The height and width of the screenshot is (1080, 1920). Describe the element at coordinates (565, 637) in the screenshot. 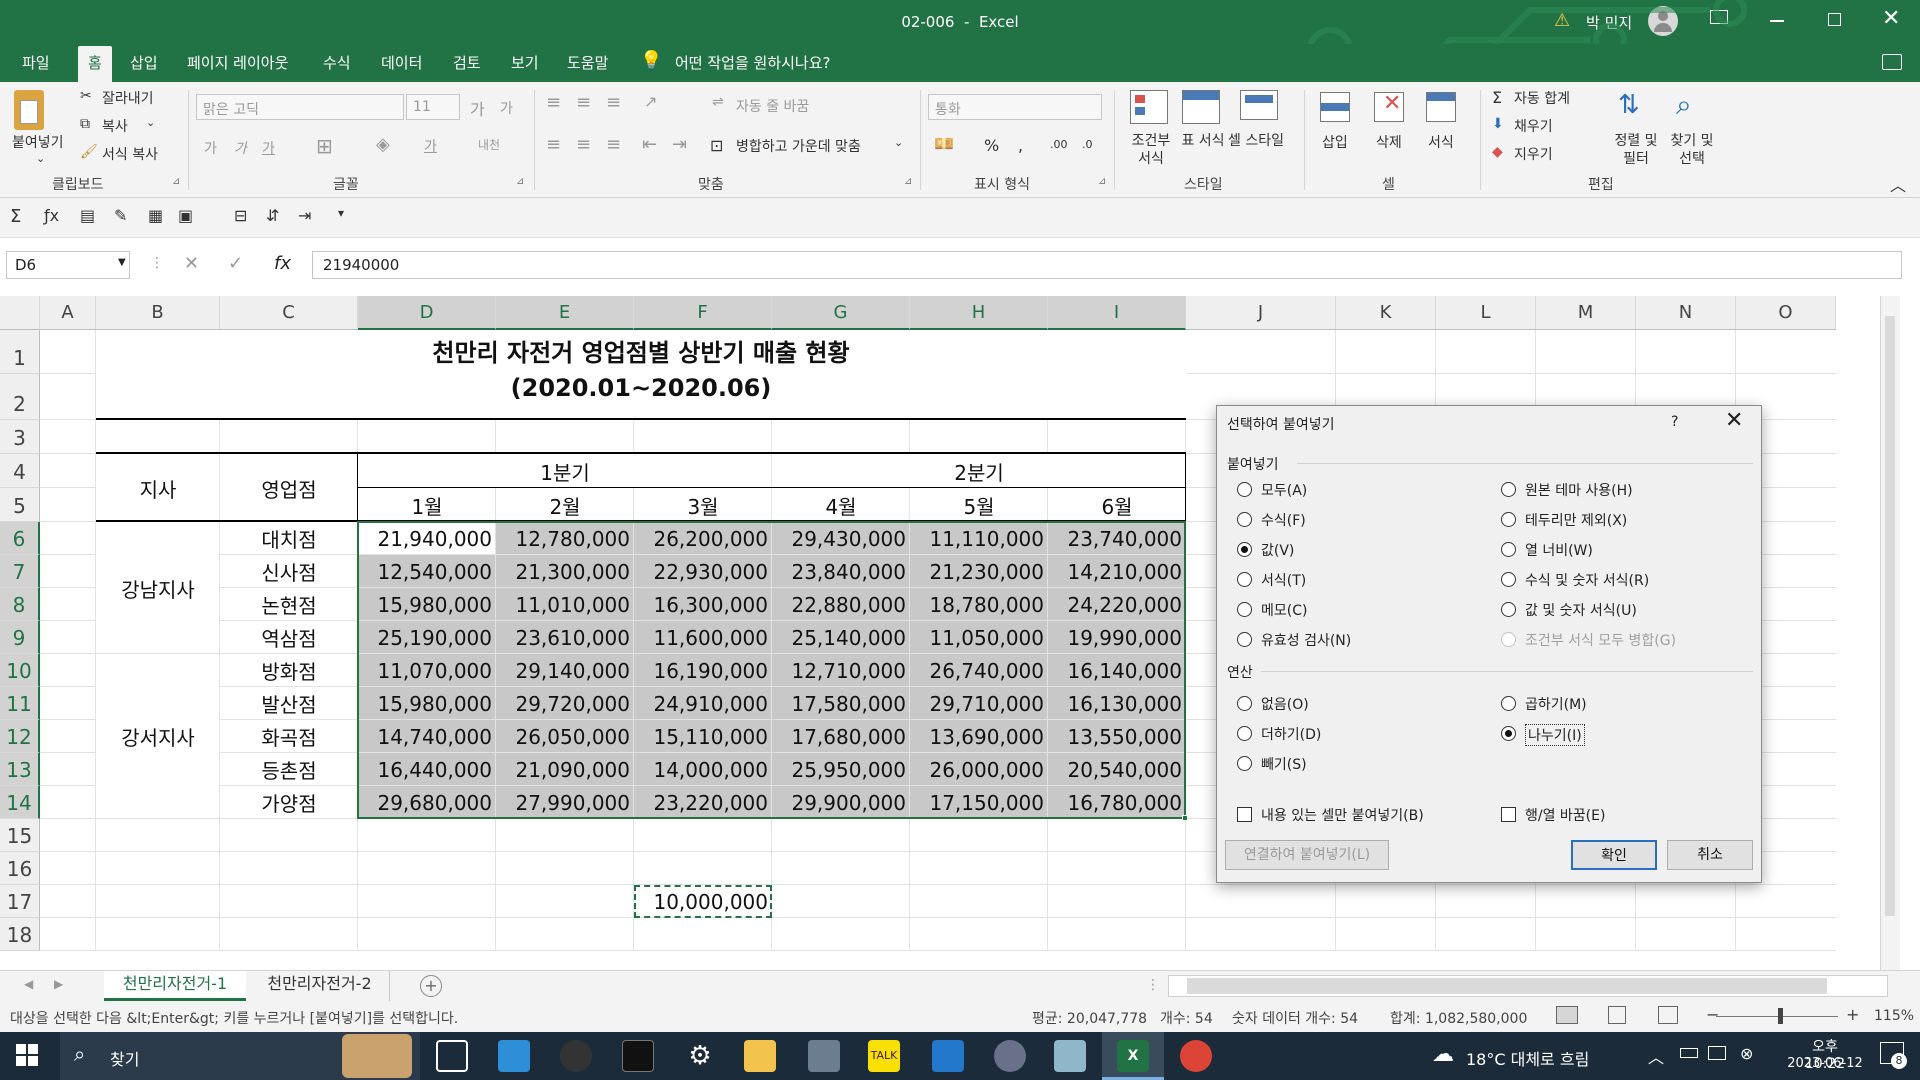

I see `sales-cell: 23,610,000` at that location.